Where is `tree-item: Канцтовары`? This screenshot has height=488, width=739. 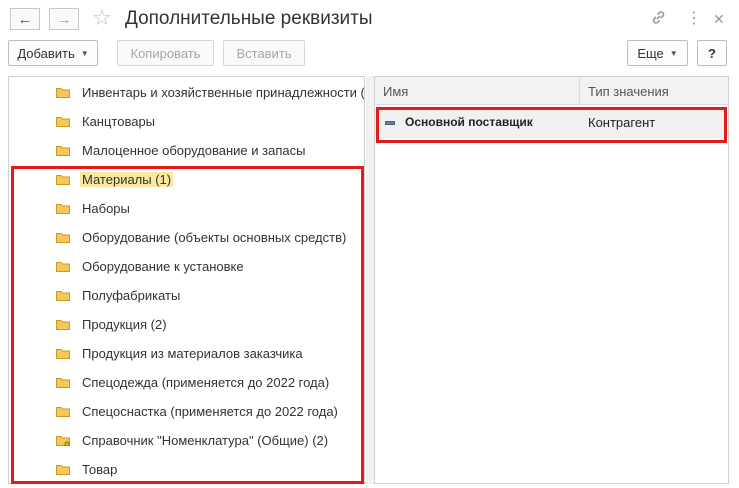
tree-item: Канцтовары is located at coordinates (186, 123).